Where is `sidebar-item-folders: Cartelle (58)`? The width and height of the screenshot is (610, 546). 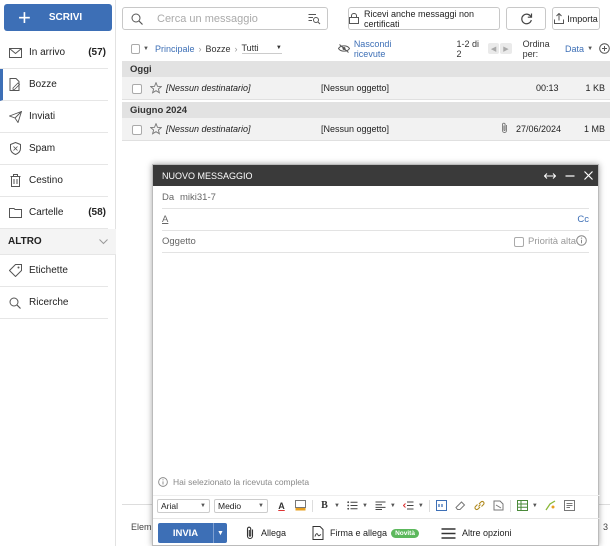
sidebar-item-folders: Cartelle (58) is located at coordinates (54, 213).